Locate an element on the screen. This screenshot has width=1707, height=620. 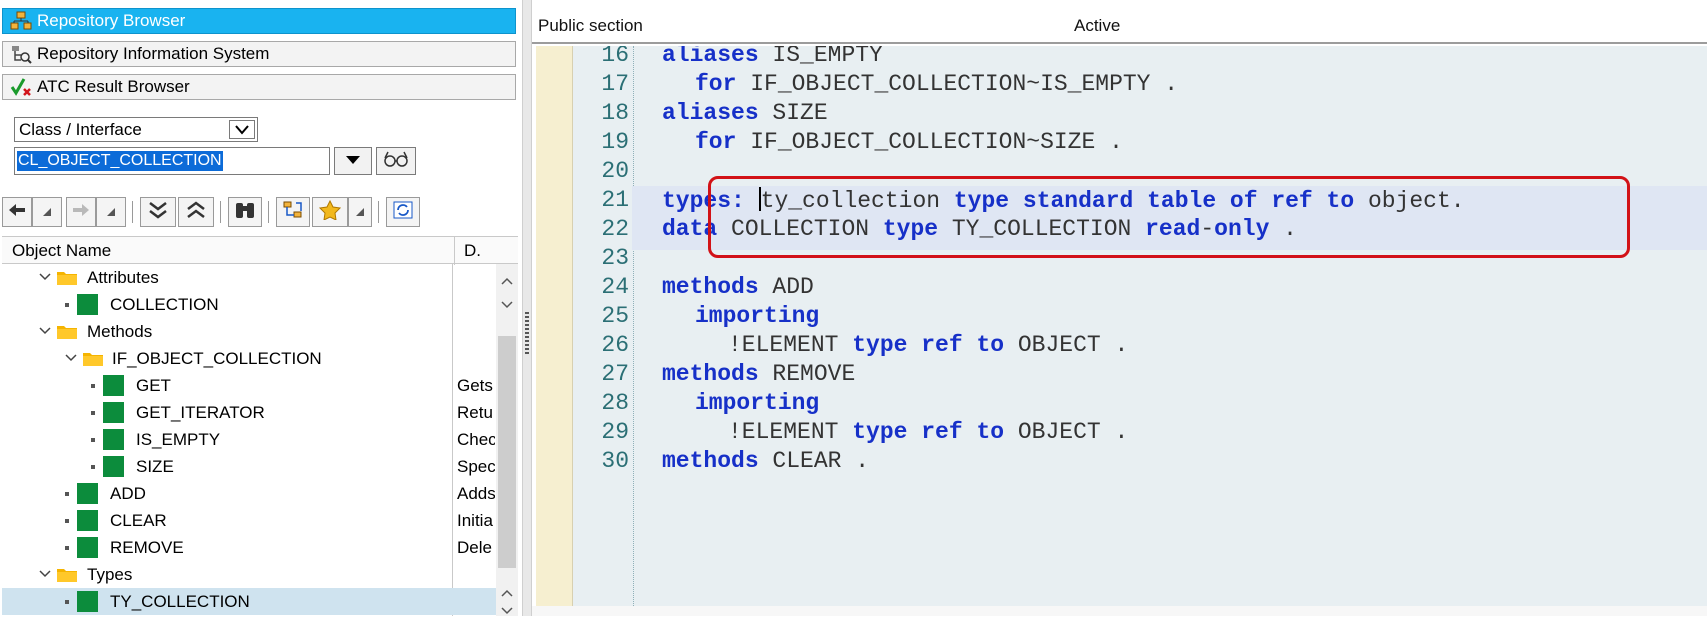
object-name-input: CL_OBJECT_COLLECTION is located at coordinates (172, 161).